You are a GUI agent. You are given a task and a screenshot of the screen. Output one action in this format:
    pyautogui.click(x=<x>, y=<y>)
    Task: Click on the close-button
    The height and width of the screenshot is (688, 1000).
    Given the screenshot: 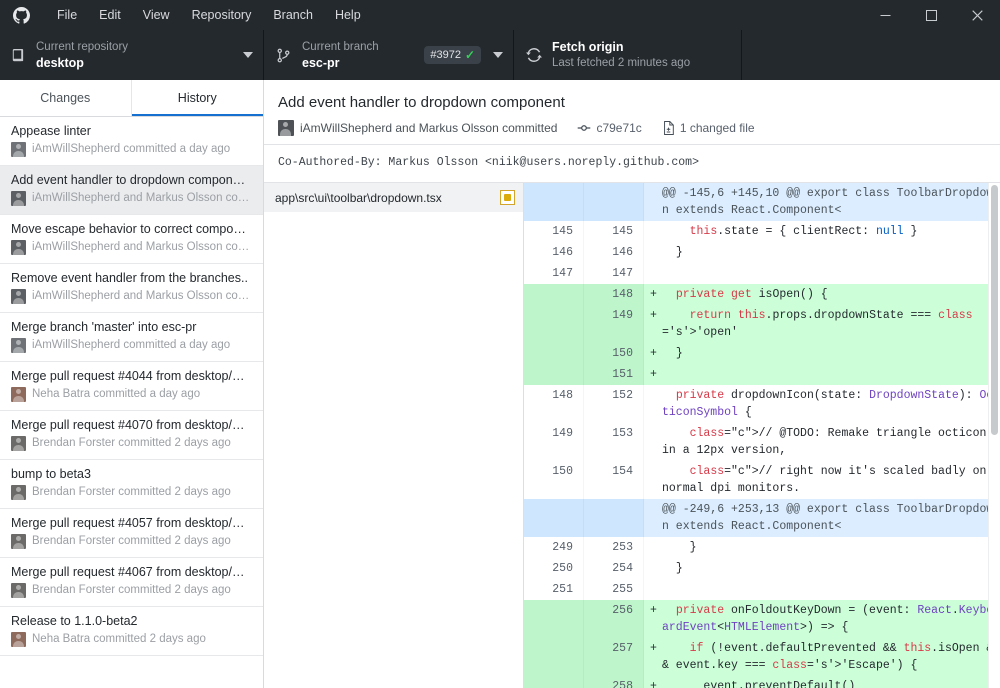 What is the action you would take?
    pyautogui.click(x=977, y=15)
    